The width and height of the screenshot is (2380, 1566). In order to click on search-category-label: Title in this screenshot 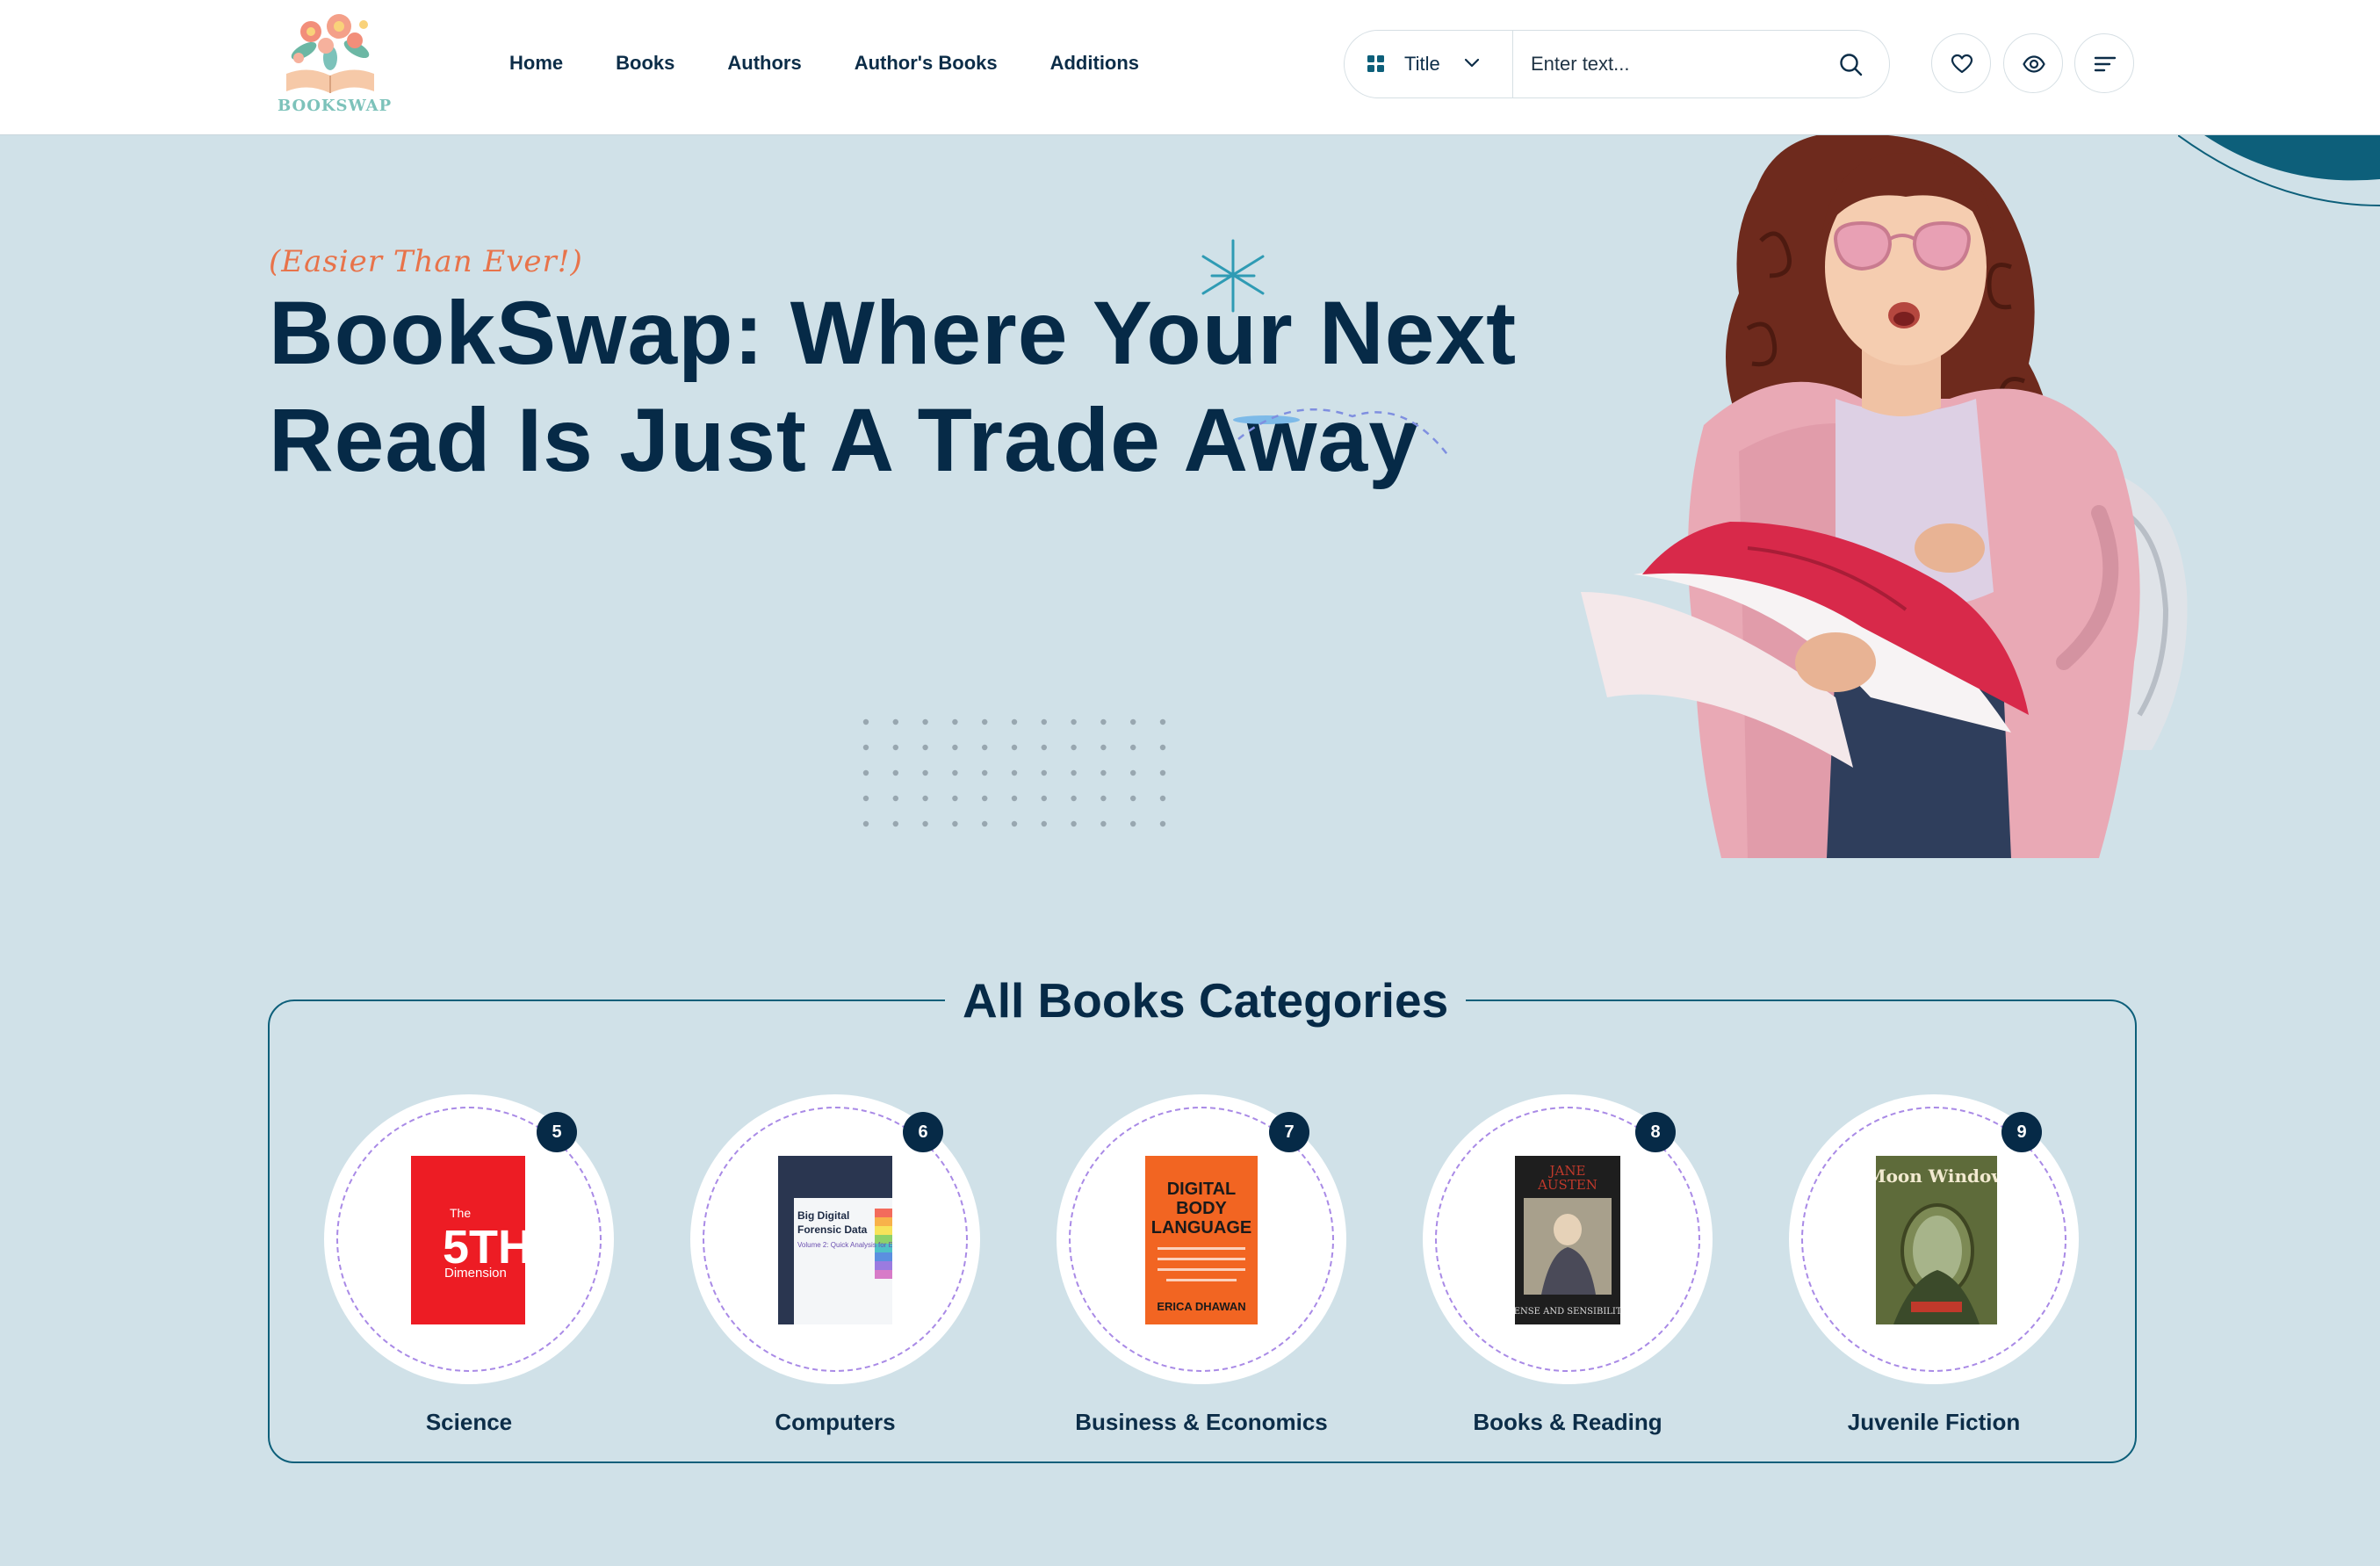, I will do `click(1422, 64)`.